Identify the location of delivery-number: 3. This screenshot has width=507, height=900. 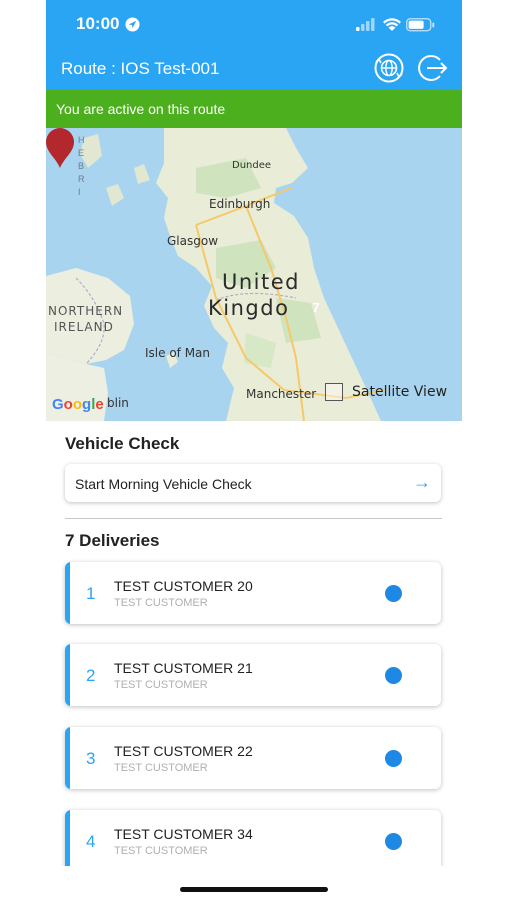
(91, 758).